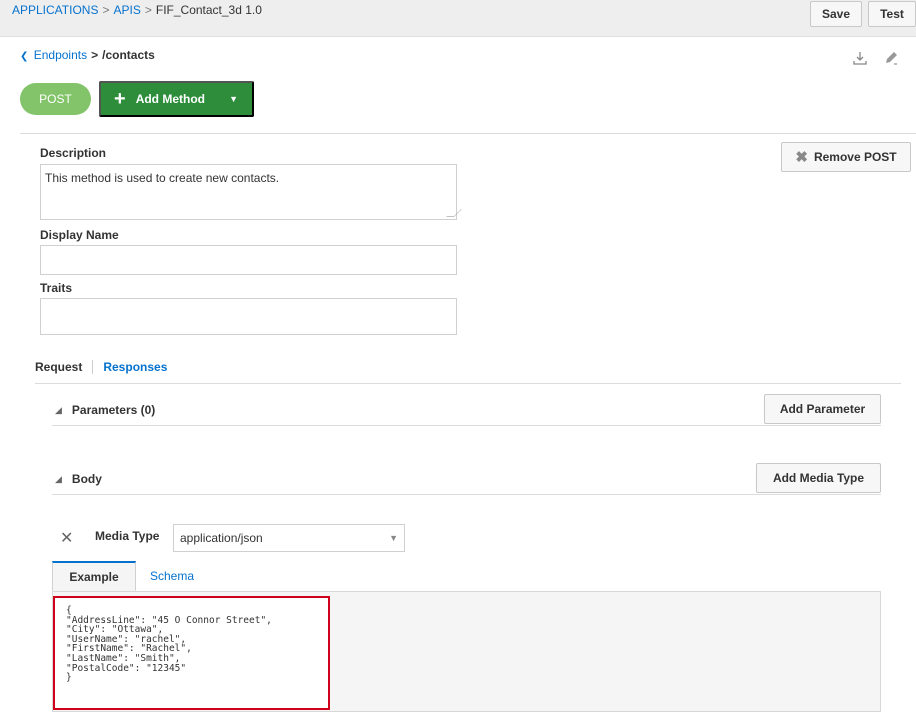 The width and height of the screenshot is (916, 720). I want to click on example-schema-tabs: Example Schema, so click(130, 576).